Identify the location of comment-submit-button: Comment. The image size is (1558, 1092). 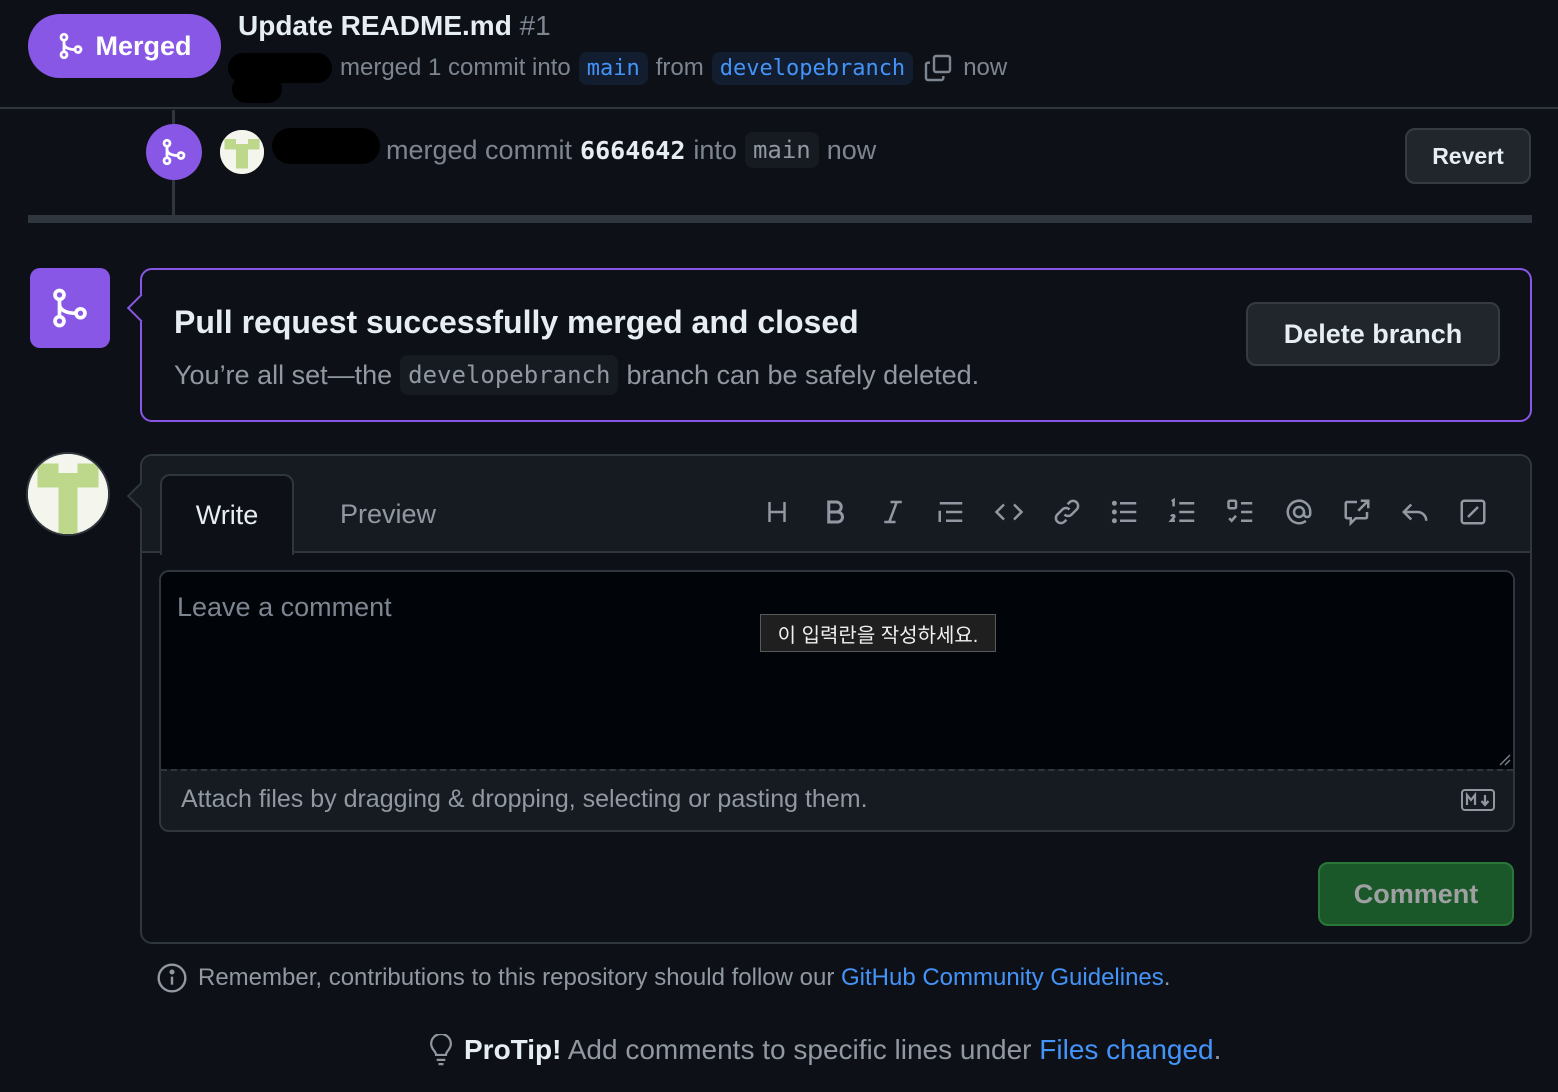
(1416, 894).